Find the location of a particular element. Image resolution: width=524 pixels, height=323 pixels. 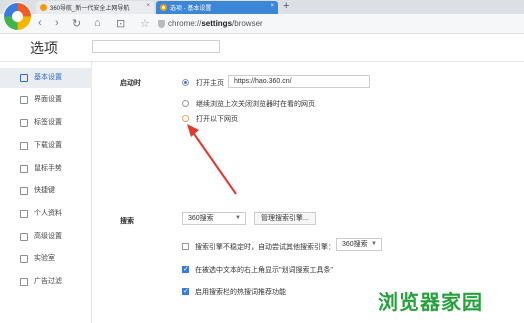

sidebar-item-label: 鼠标手势 is located at coordinates (48, 168).